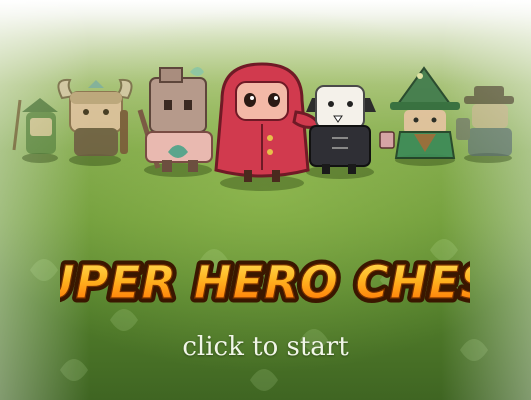 The height and width of the screenshot is (400, 531). I want to click on viking-character-icon, so click(95, 117).